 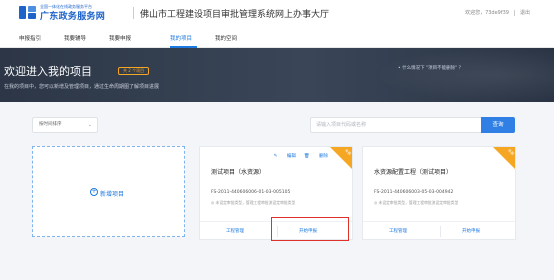 What do you see at coordinates (487, 13) in the screenshot?
I see `welcome-text: 欢迎您，73de9f39` at bounding box center [487, 13].